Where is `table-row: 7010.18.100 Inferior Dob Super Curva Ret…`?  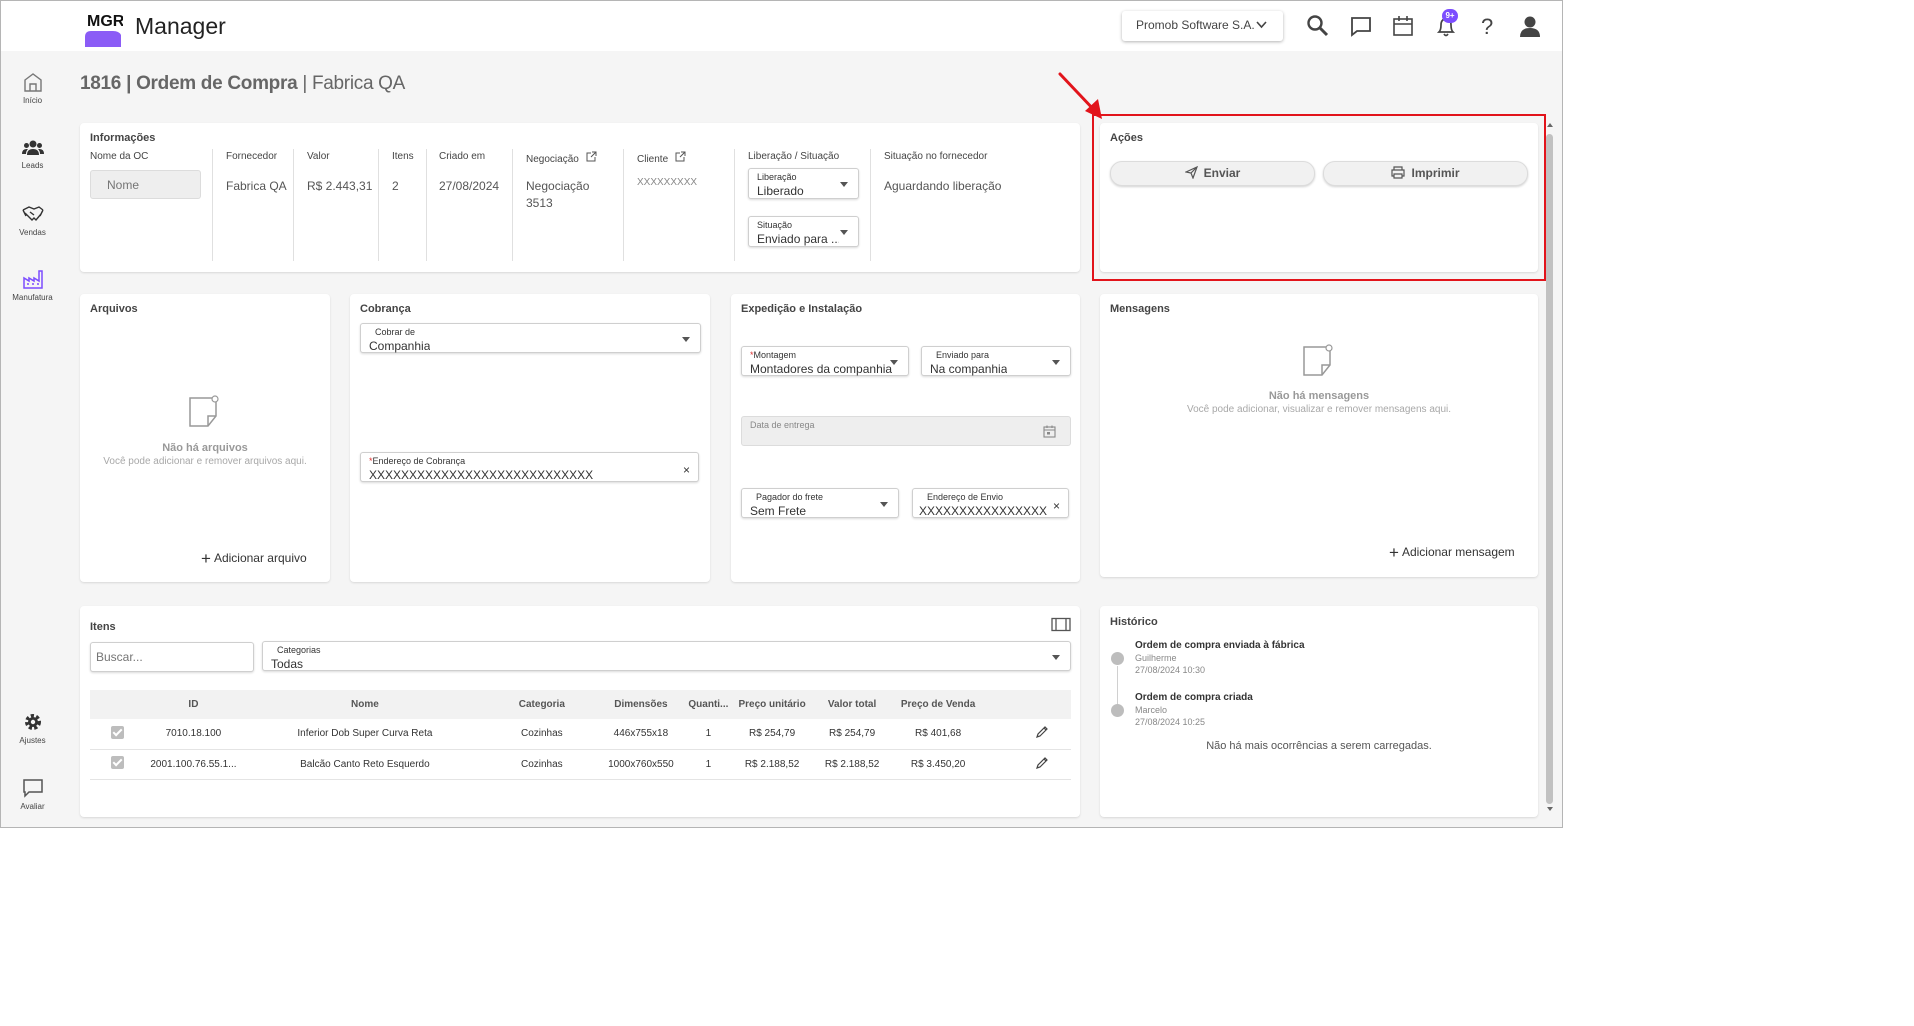
table-row: 7010.18.100 Inferior Dob Super Curva Ret… is located at coordinates (580, 734).